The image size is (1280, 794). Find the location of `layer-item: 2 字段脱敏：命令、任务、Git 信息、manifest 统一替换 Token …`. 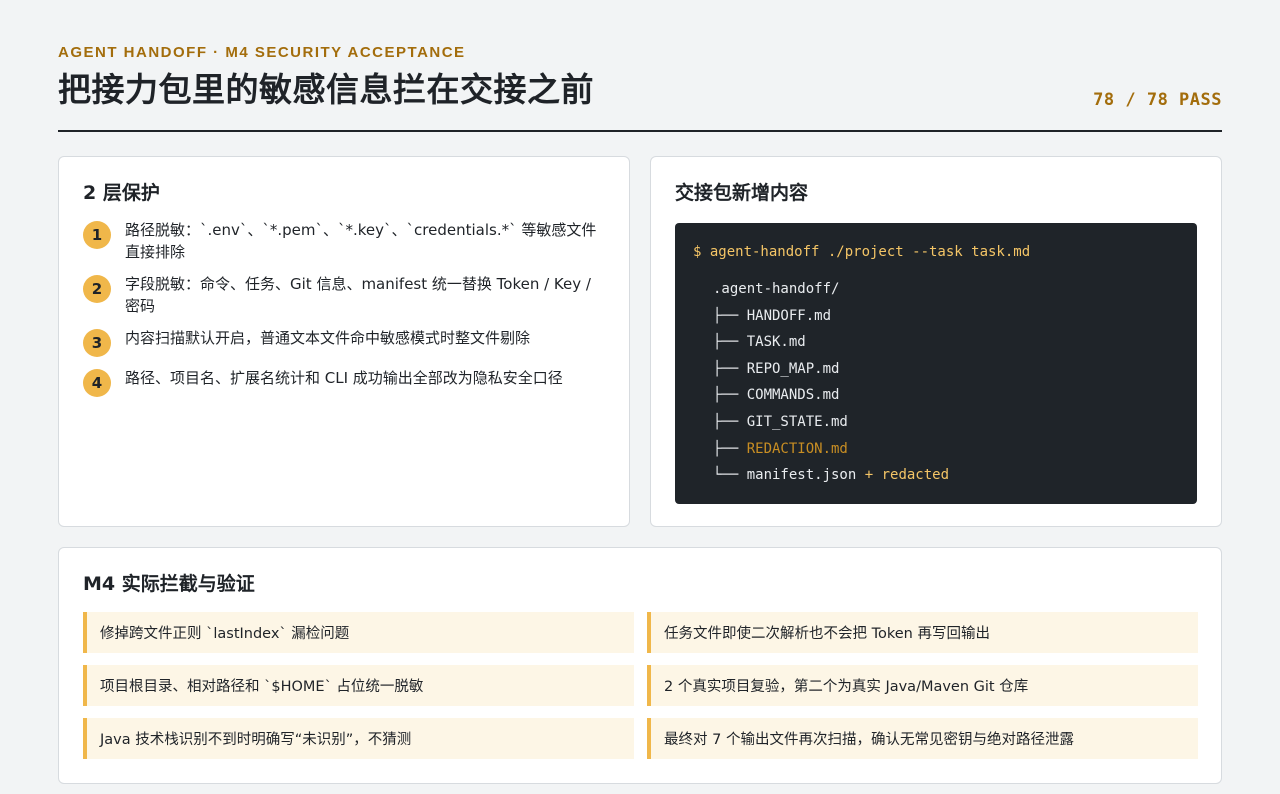

layer-item: 2 字段脱敏：命令、任务、Git 信息、manifest 统一替换 Token … is located at coordinates (344, 295).